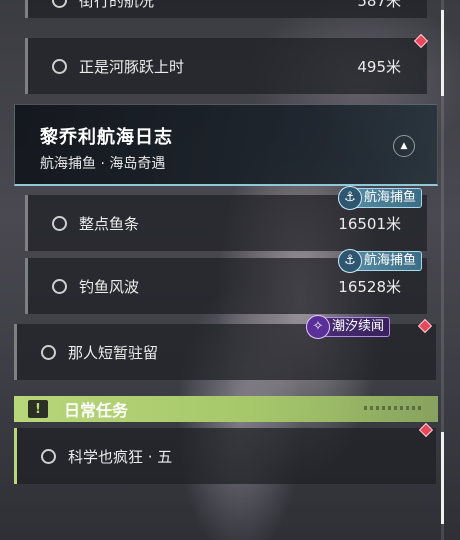 The width and height of the screenshot is (460, 540). Describe the element at coordinates (96, 410) in the screenshot. I see `daily-tasks-label: 日常任务` at that location.